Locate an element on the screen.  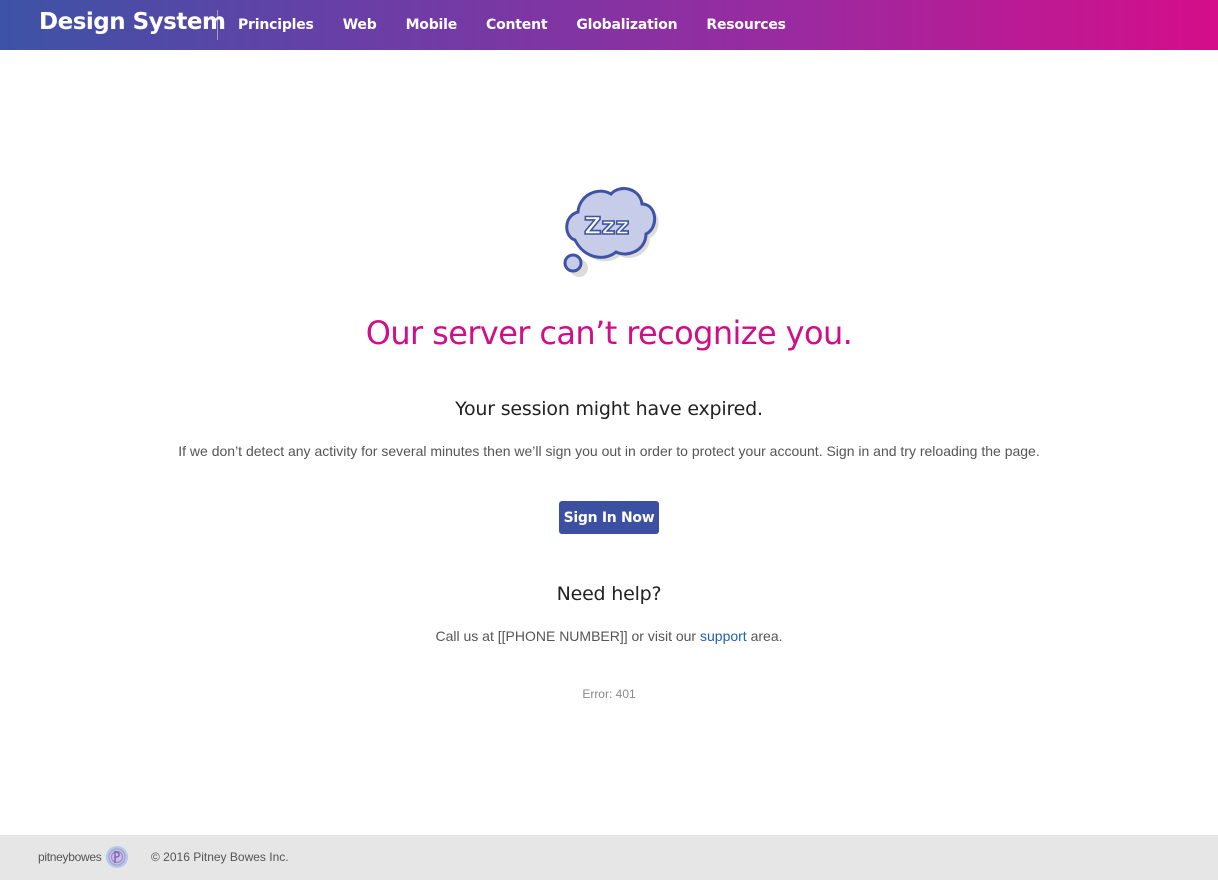
sleeping-cloud-zzz-icon: Zzz is located at coordinates (609, 230).